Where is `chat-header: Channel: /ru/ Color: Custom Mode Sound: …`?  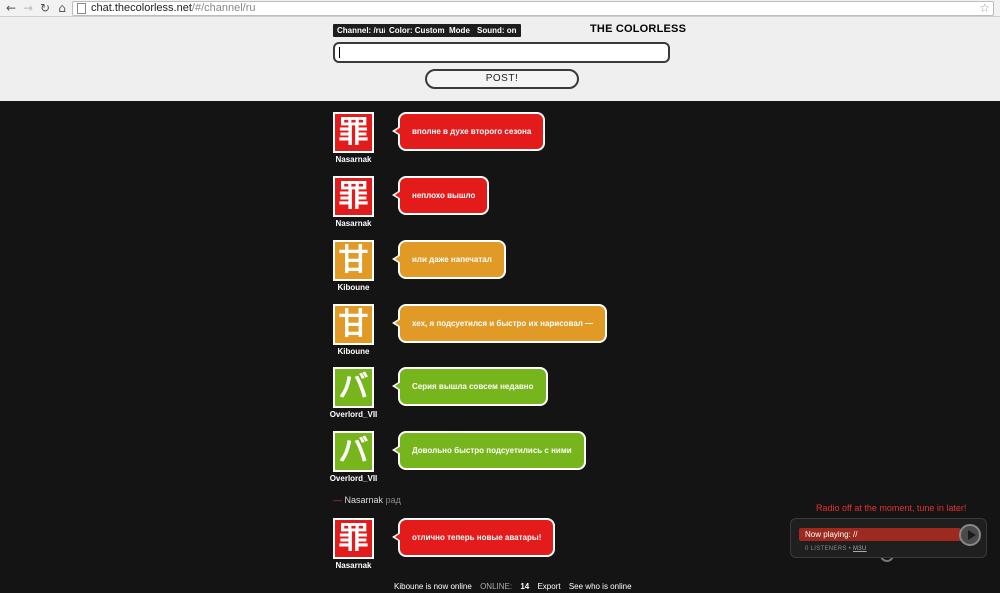 chat-header: Channel: /ru/ Color: Custom Mode Sound: … is located at coordinates (500, 59).